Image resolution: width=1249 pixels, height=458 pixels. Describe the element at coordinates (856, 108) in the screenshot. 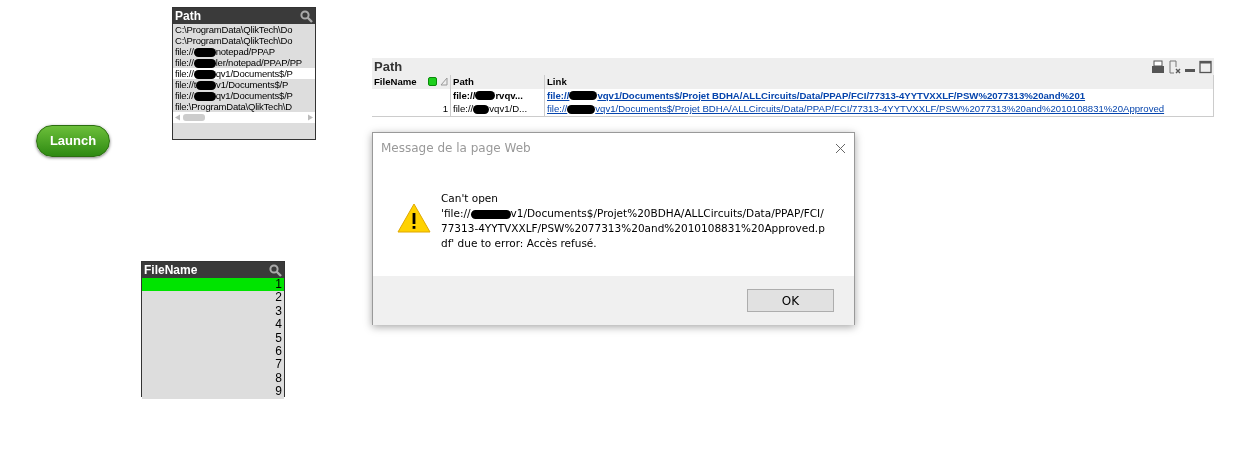

I see `link: file:// vqv1/Documents$/Projet BDHA/ALLCircuits/Data/PPAP/FCI/77313-4YYTVXXLF/PSW%2077313%20and%2010108831%20Approved` at that location.